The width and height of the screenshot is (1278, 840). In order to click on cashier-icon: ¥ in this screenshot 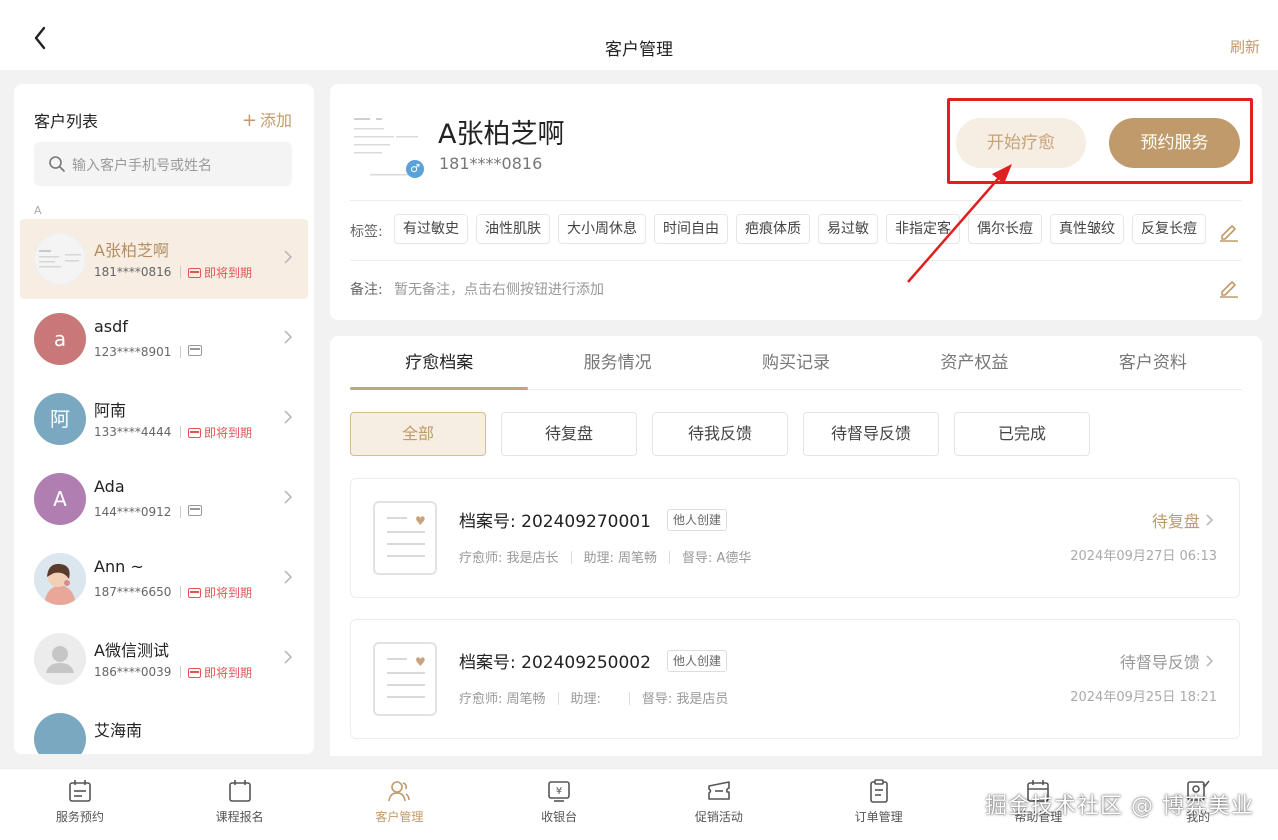, I will do `click(559, 791)`.